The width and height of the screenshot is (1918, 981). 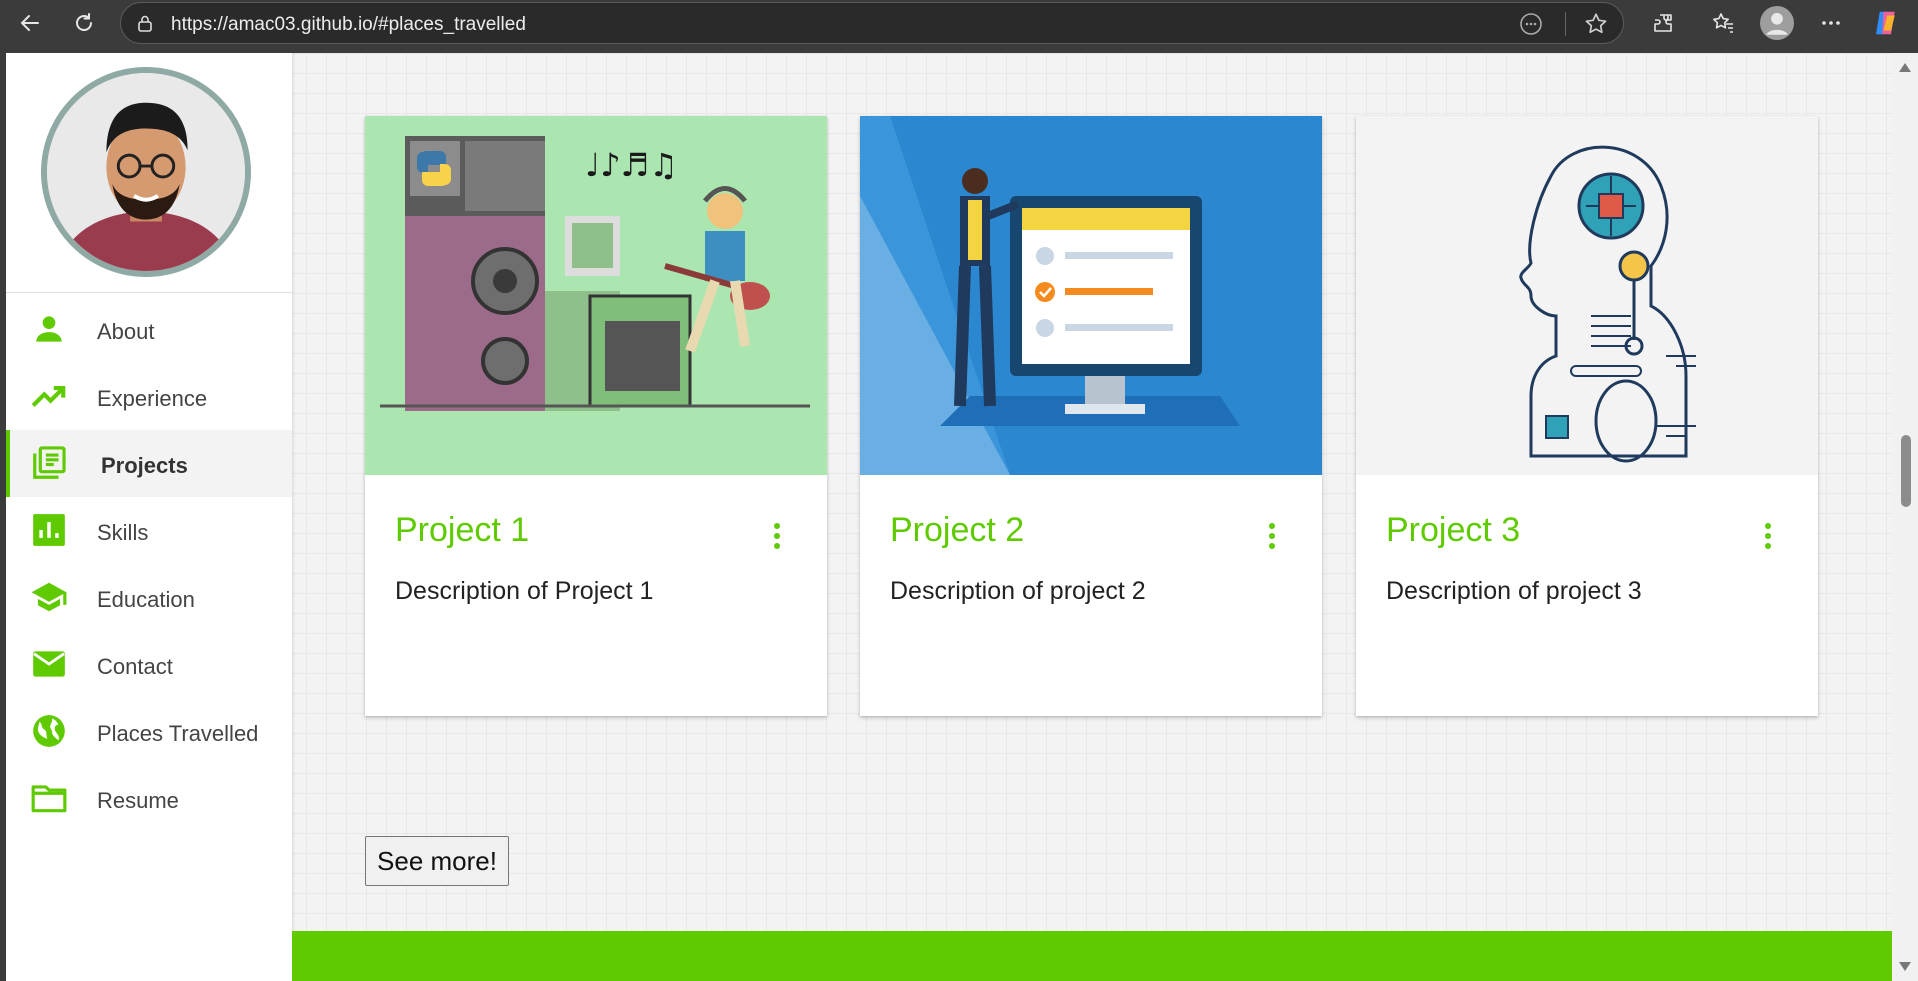 I want to click on puzzle-icon, so click(x=1663, y=23).